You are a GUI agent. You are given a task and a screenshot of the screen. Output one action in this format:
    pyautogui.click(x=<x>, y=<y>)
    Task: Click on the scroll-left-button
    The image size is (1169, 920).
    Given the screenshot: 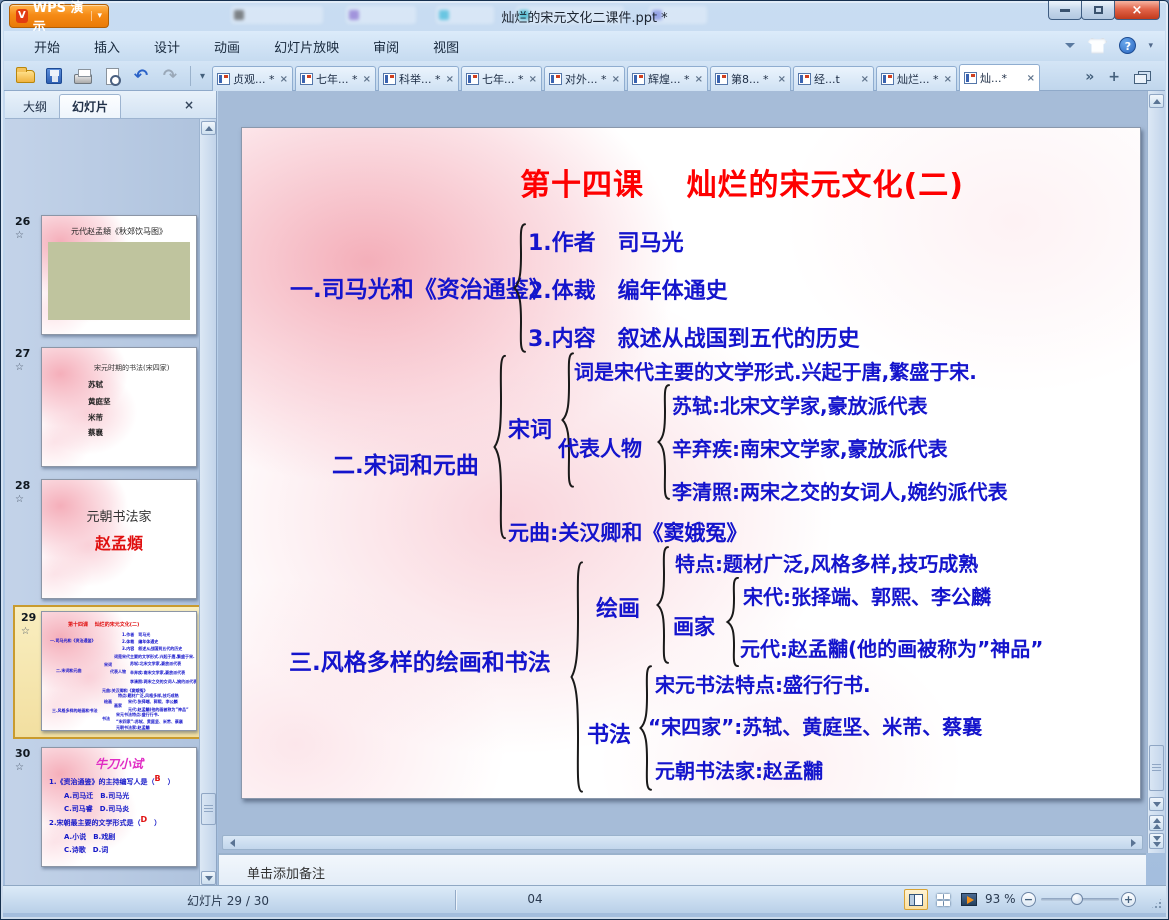 What is the action you would take?
    pyautogui.click(x=232, y=842)
    